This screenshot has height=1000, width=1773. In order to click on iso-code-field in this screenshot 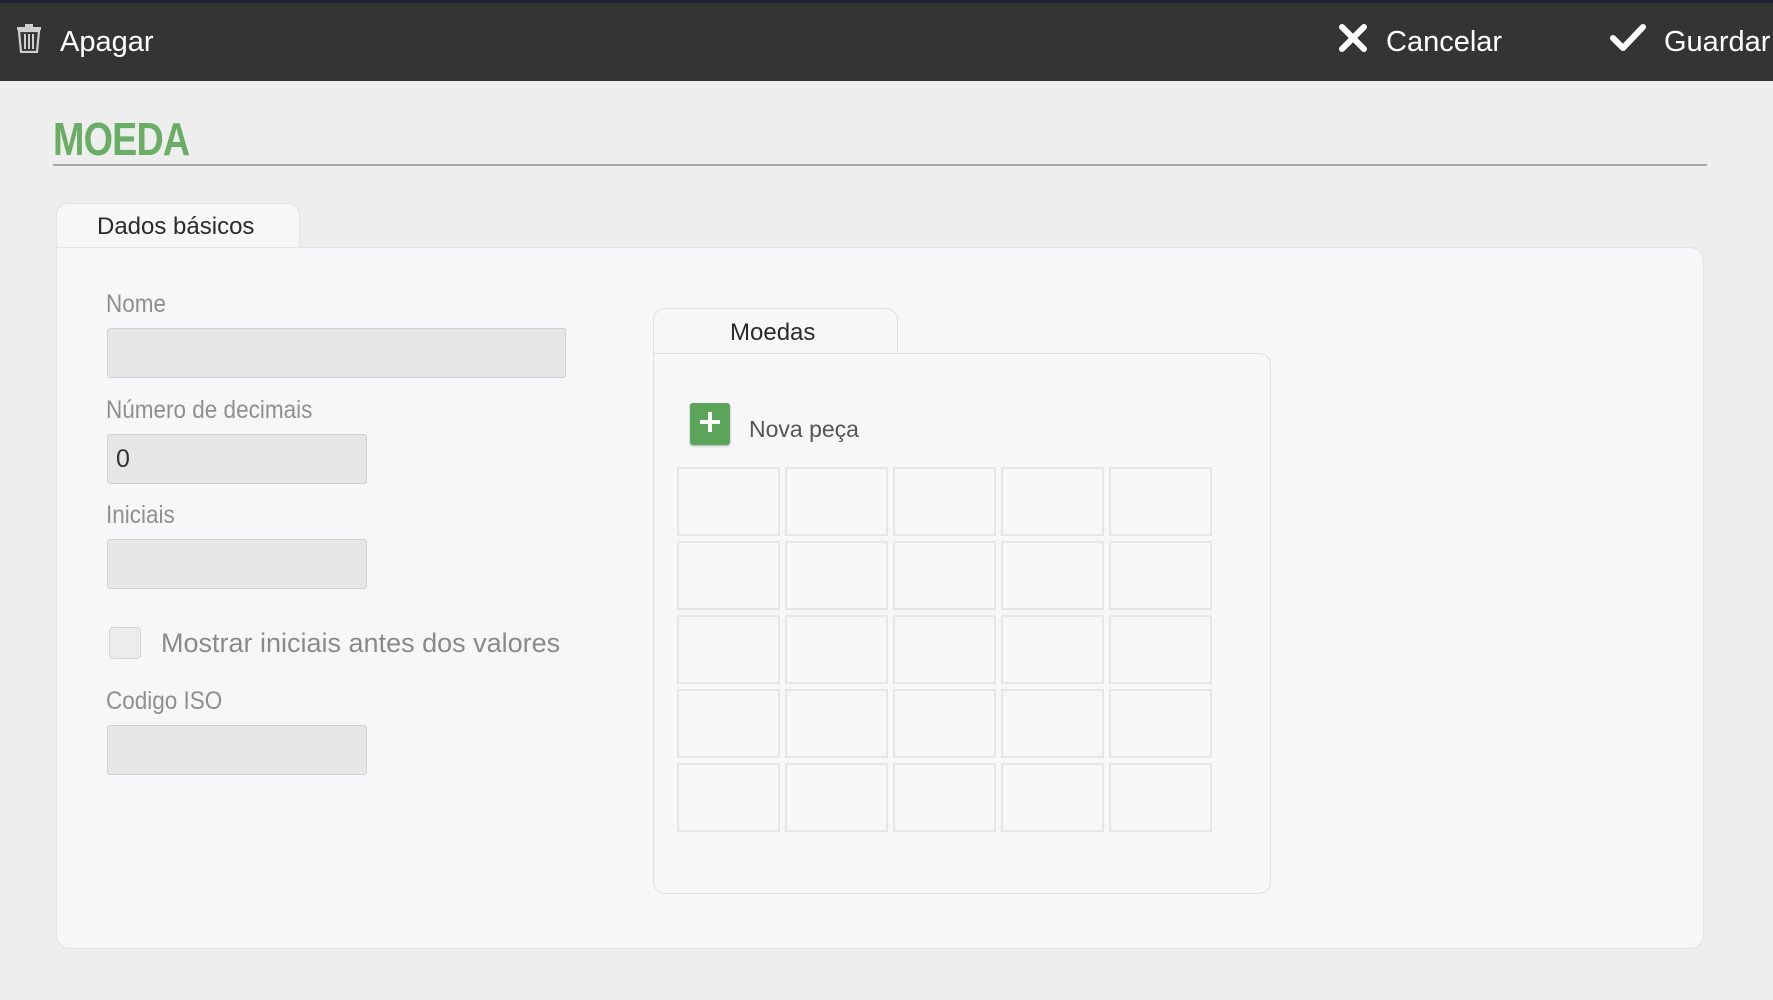, I will do `click(237, 750)`.